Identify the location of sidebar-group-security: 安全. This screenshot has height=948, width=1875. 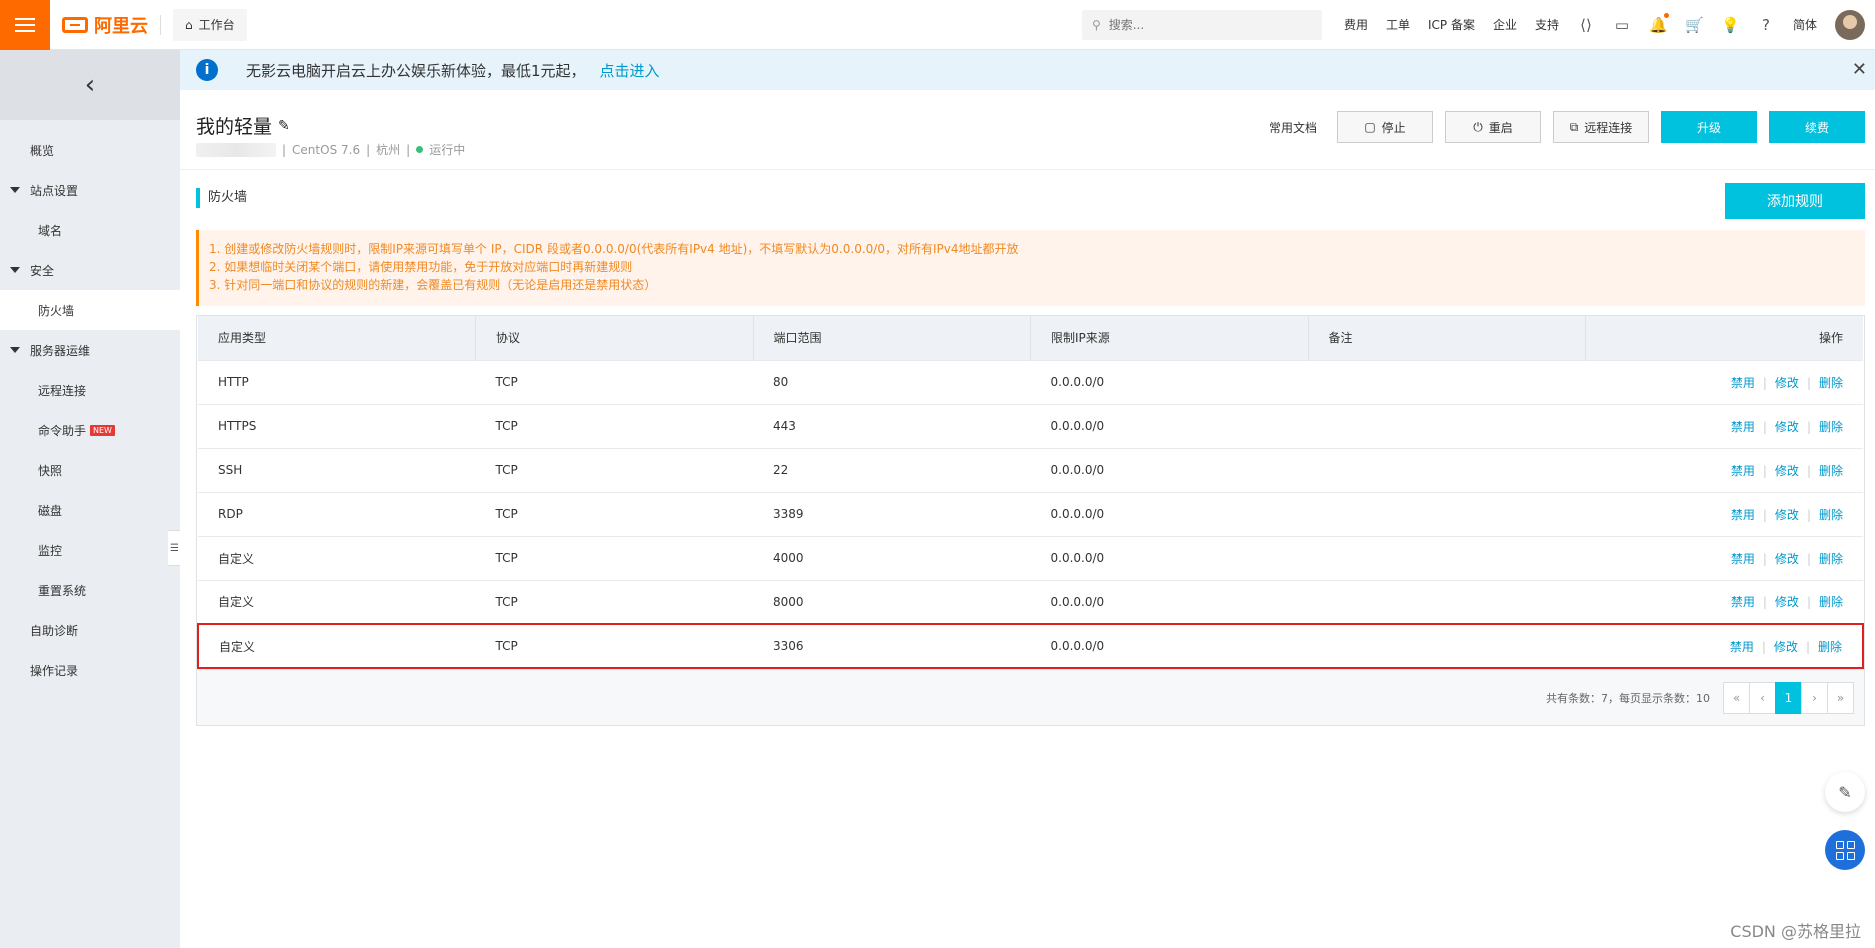
(90, 270).